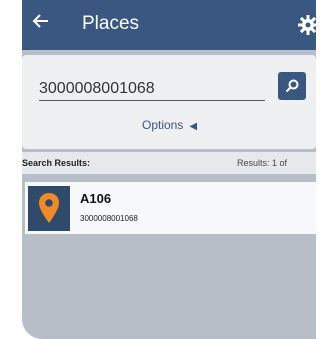 The image size is (320, 339). Describe the element at coordinates (169, 25) in the screenshot. I see `app-bar: Places` at that location.